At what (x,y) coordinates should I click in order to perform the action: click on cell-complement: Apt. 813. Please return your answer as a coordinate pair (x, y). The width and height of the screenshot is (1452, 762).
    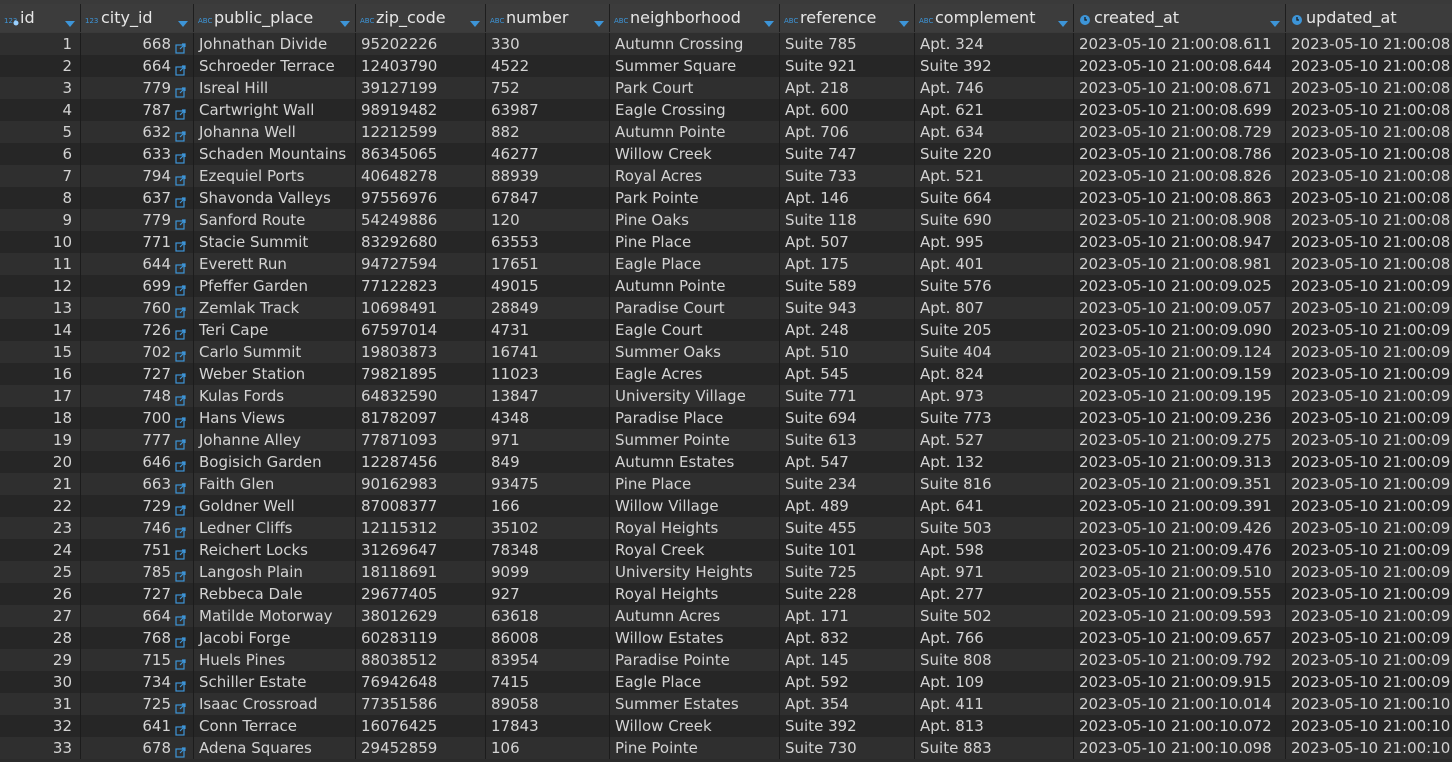
    Looking at the image, I should click on (994, 726).